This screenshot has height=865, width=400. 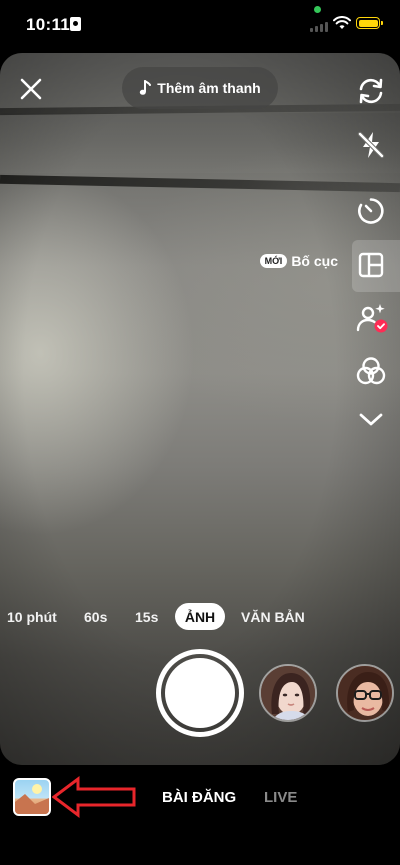 I want to click on battery-icon, so click(x=369, y=23).